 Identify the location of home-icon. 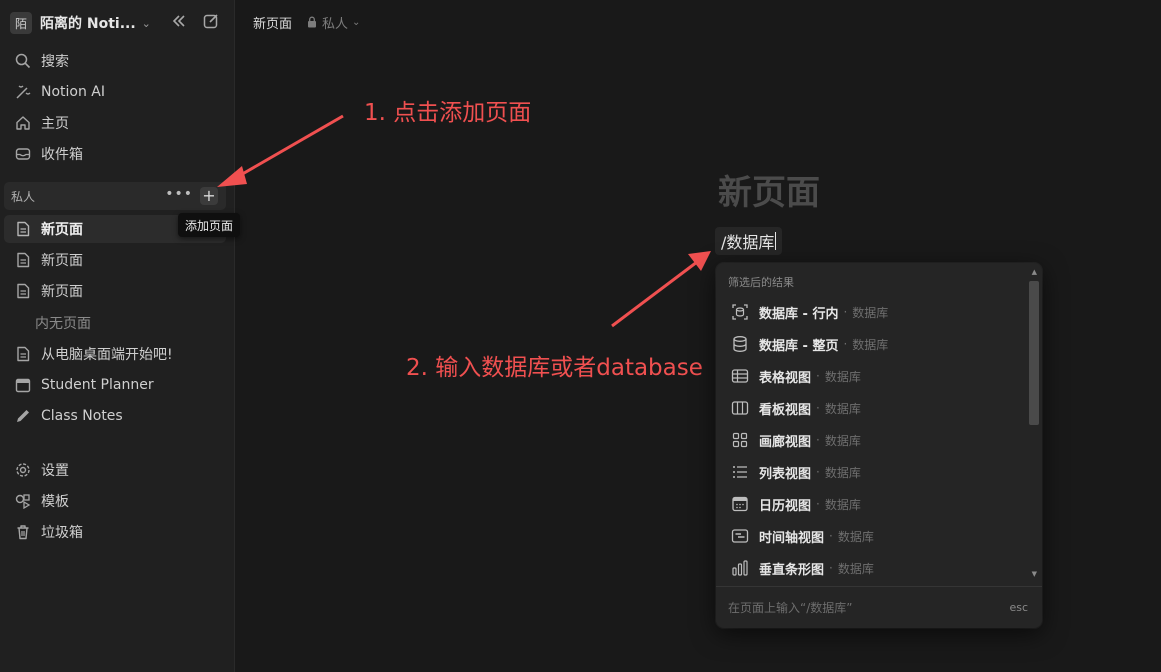
(23, 123).